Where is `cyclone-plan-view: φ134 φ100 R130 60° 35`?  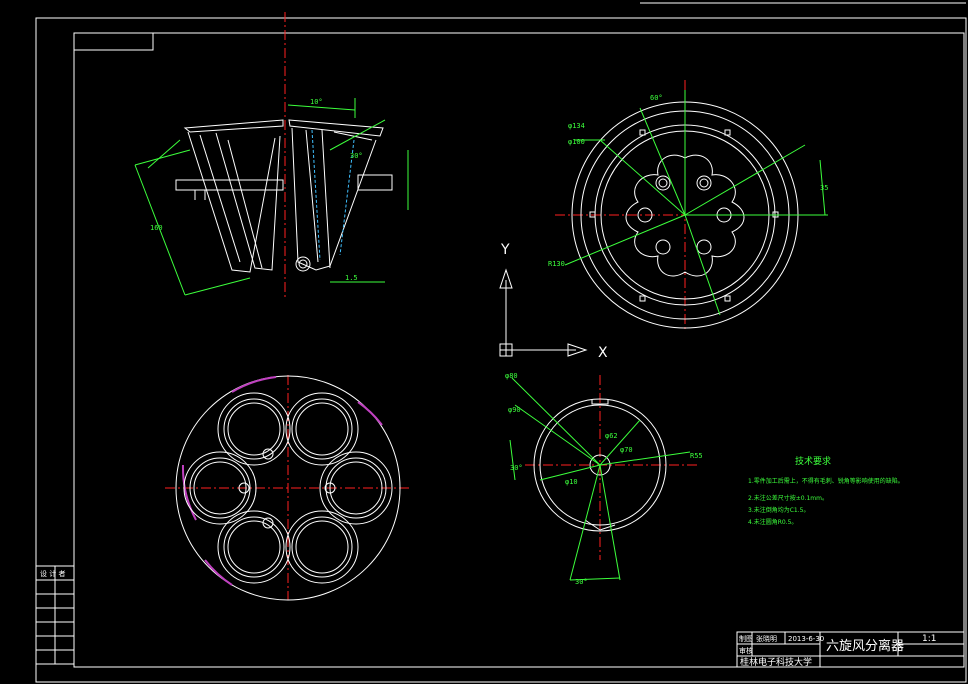 cyclone-plan-view: φ134 φ100 R130 60° 35 is located at coordinates (688, 205).